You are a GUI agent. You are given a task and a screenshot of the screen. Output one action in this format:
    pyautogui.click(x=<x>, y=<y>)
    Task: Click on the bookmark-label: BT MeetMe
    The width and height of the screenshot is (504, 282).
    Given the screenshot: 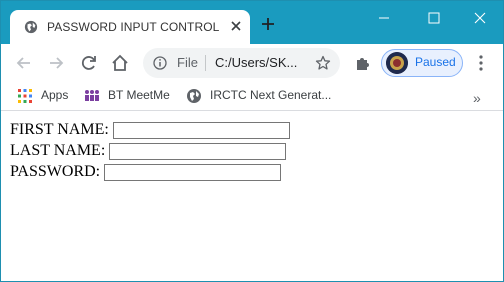 What is the action you would take?
    pyautogui.click(x=139, y=95)
    